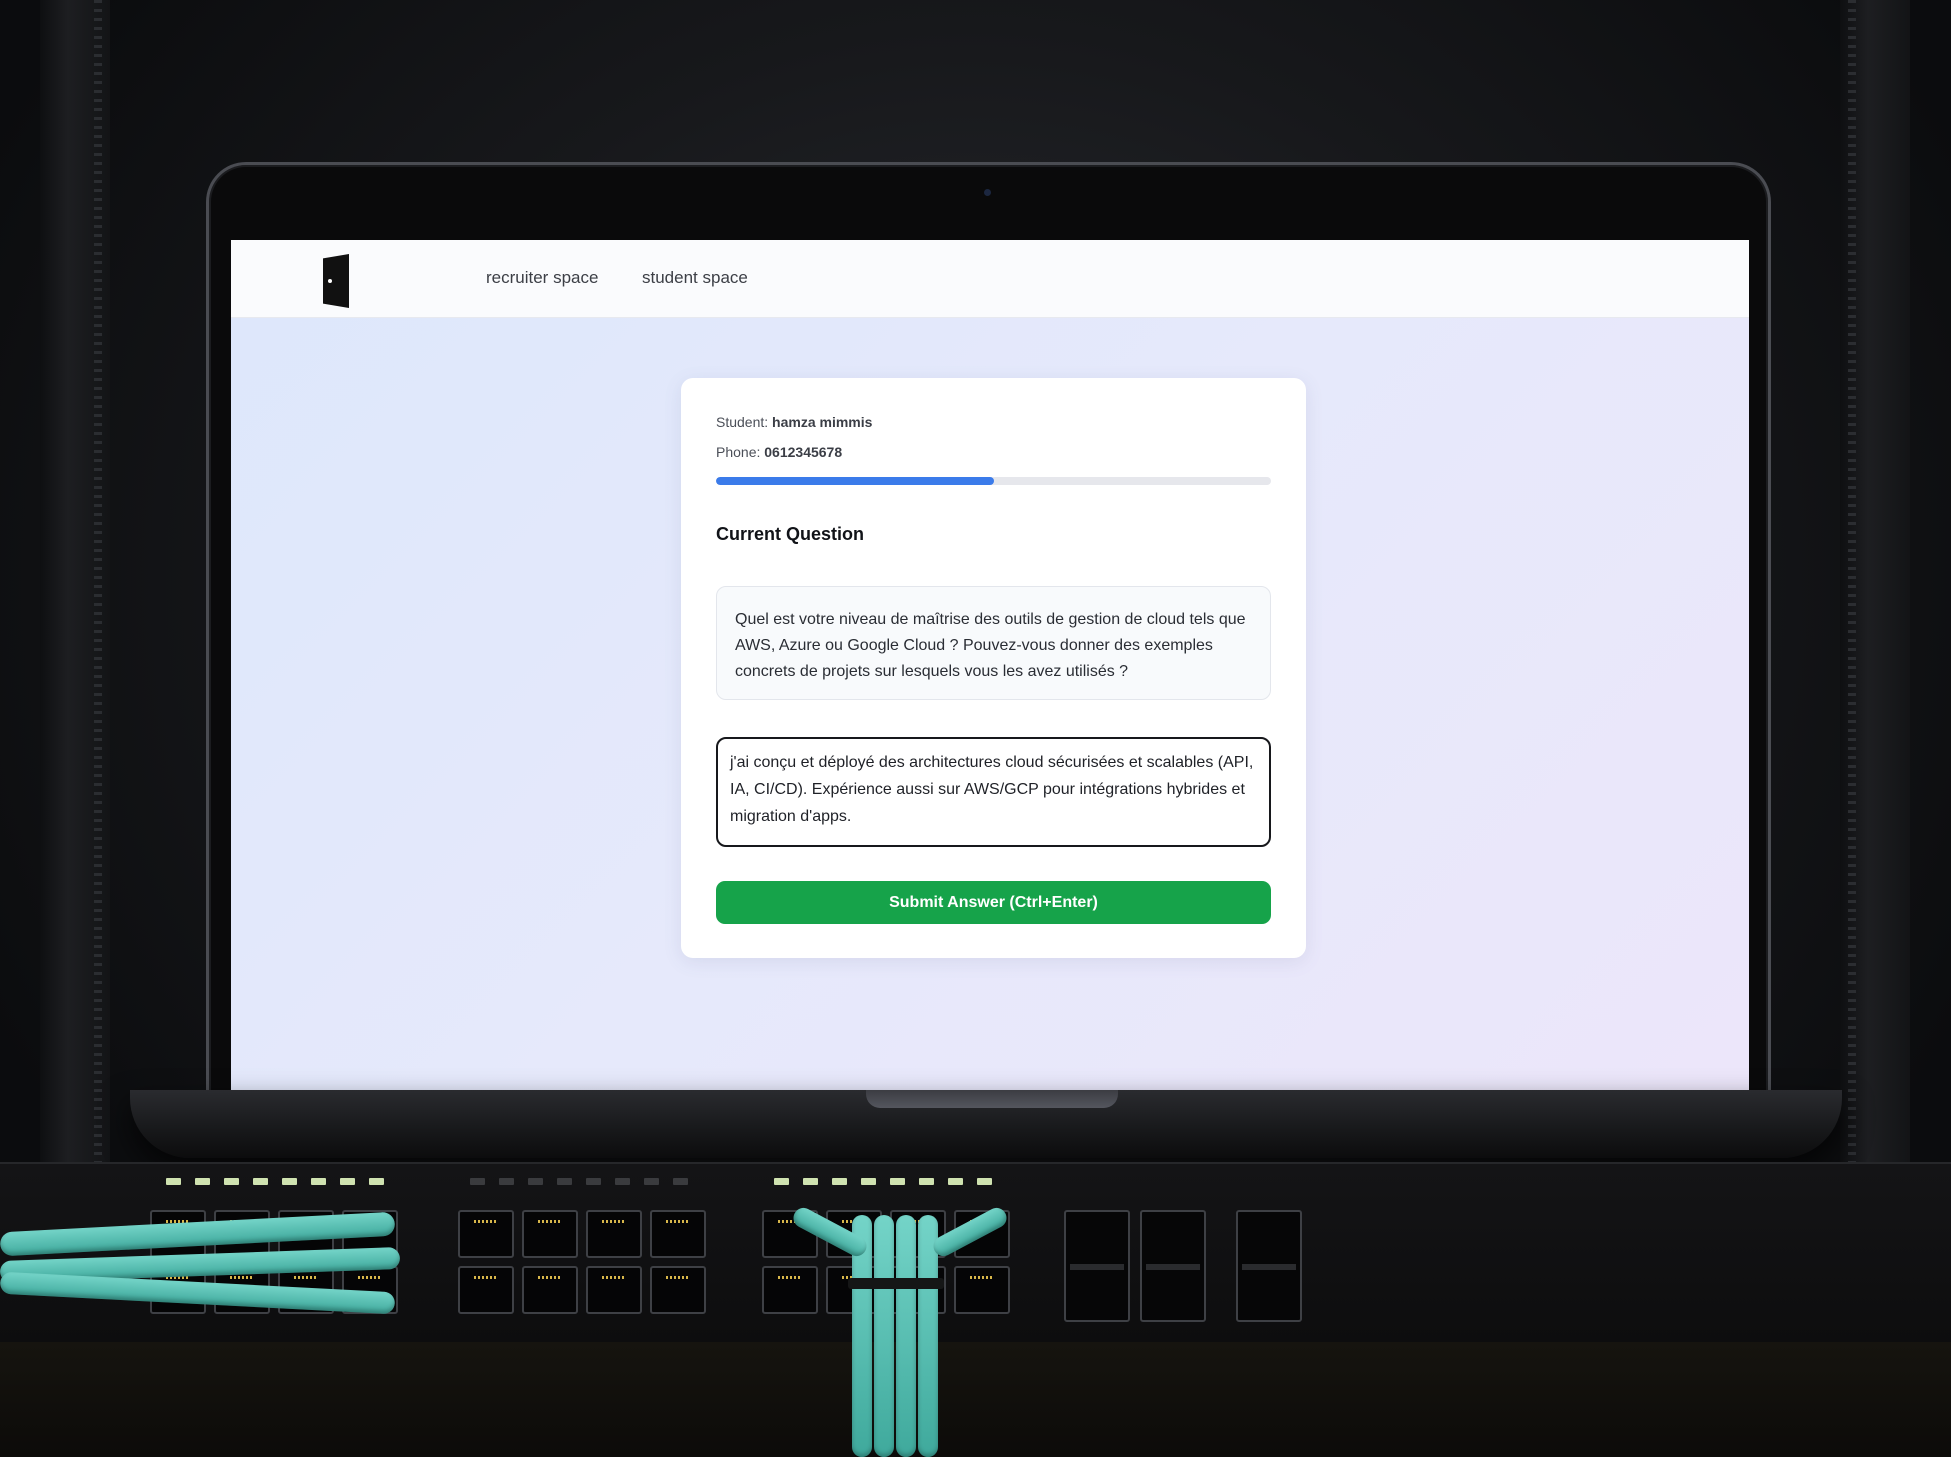 This screenshot has width=1951, height=1457. Describe the element at coordinates (975, 1399) in the screenshot. I see `desk-surface` at that location.